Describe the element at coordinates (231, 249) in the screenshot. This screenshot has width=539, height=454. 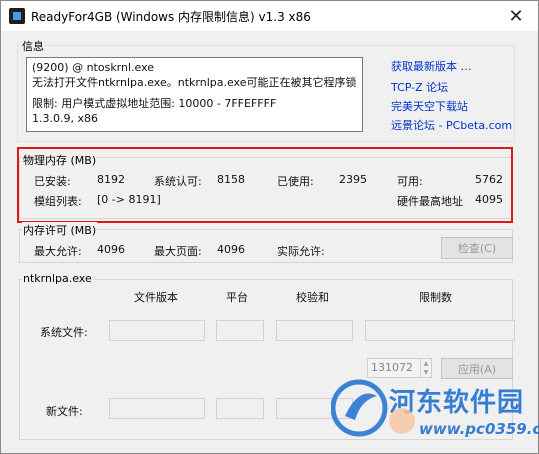
I see `max-page-value: 4096` at that location.